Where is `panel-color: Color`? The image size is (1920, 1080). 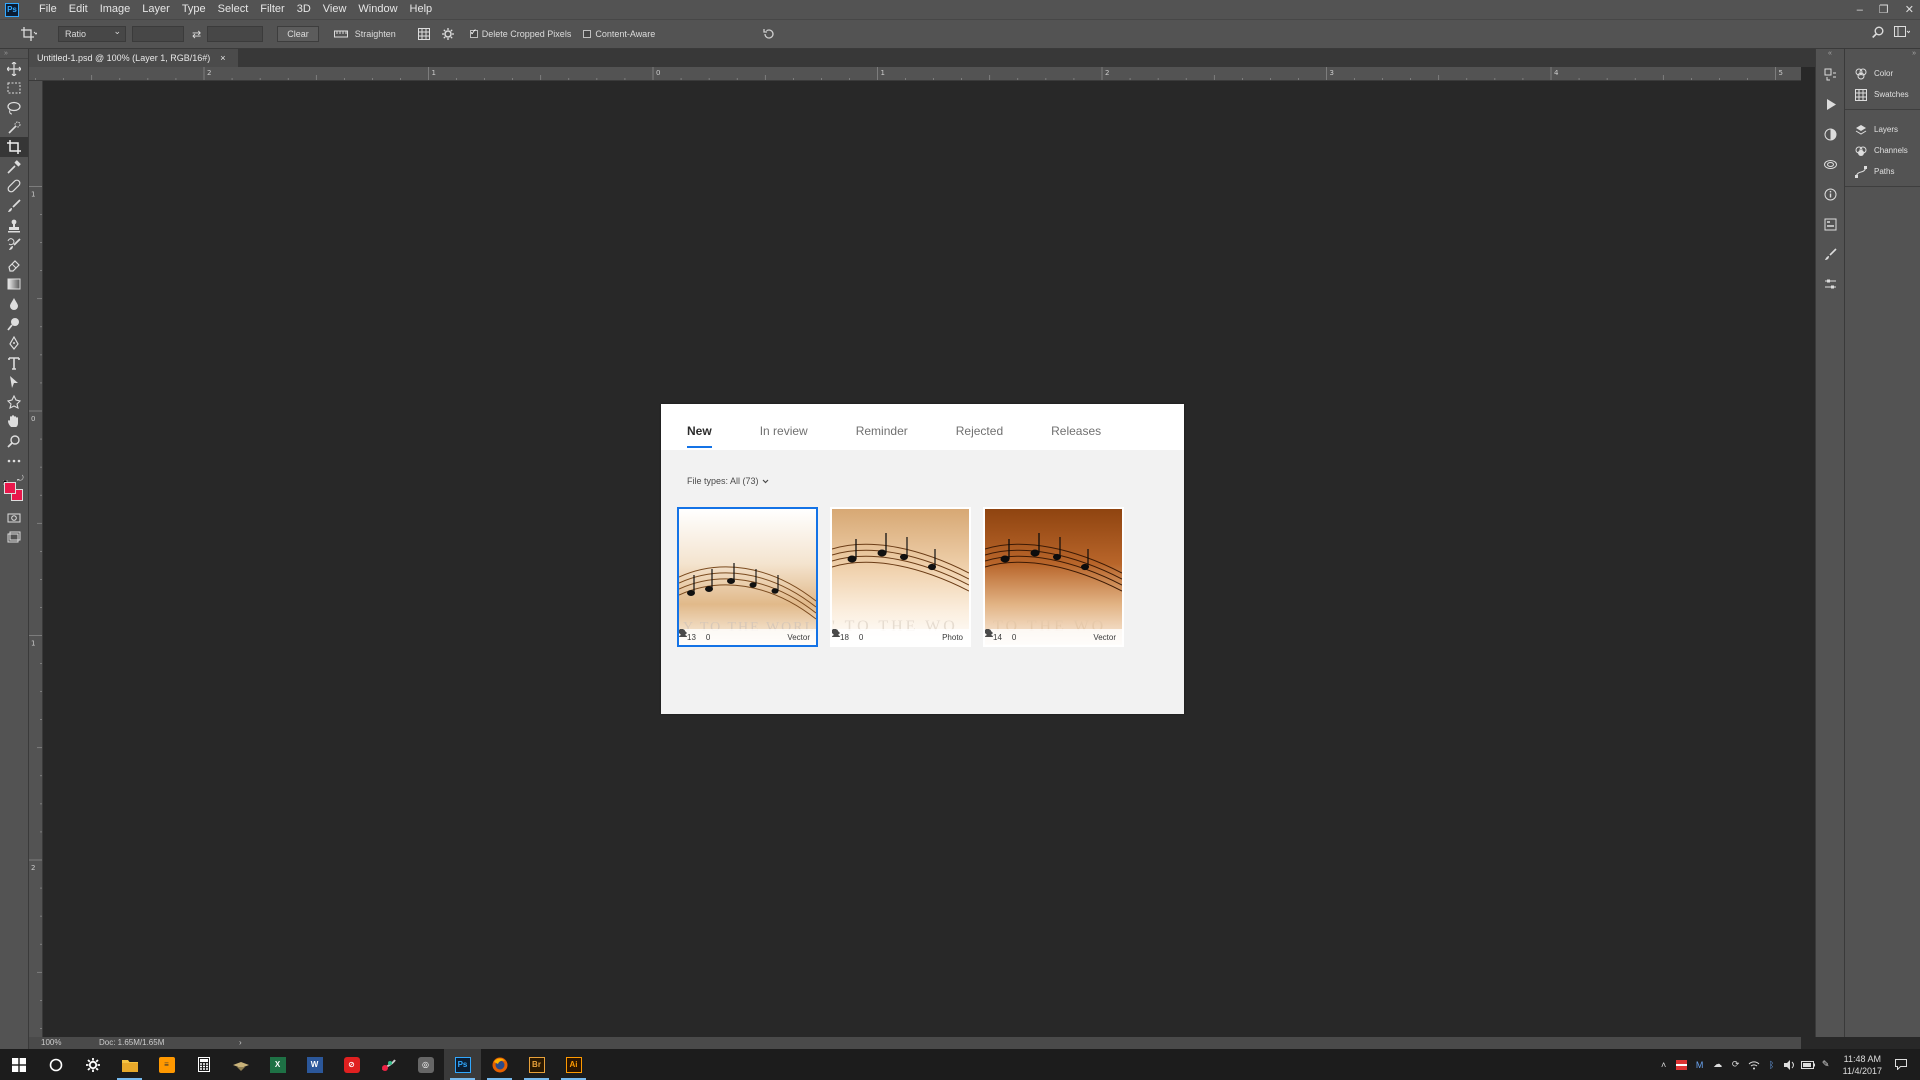
panel-color: Color is located at coordinates (1882, 73).